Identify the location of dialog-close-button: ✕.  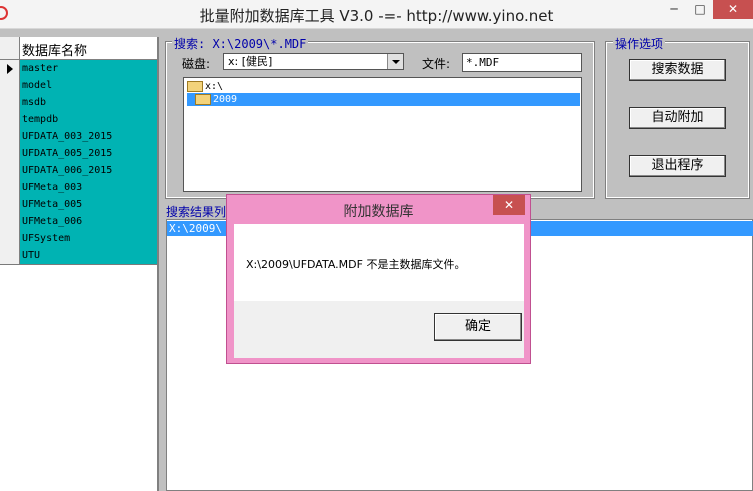
(509, 205).